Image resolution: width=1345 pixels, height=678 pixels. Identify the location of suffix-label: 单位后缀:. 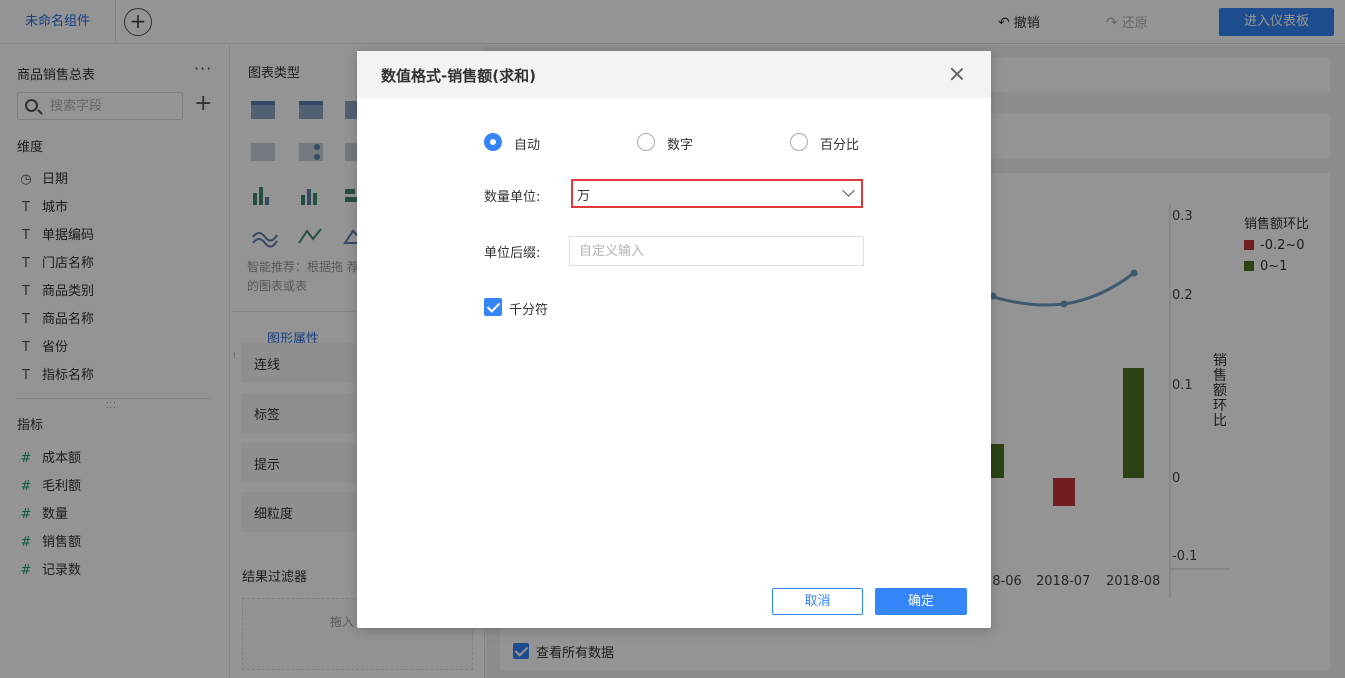
(512, 253).